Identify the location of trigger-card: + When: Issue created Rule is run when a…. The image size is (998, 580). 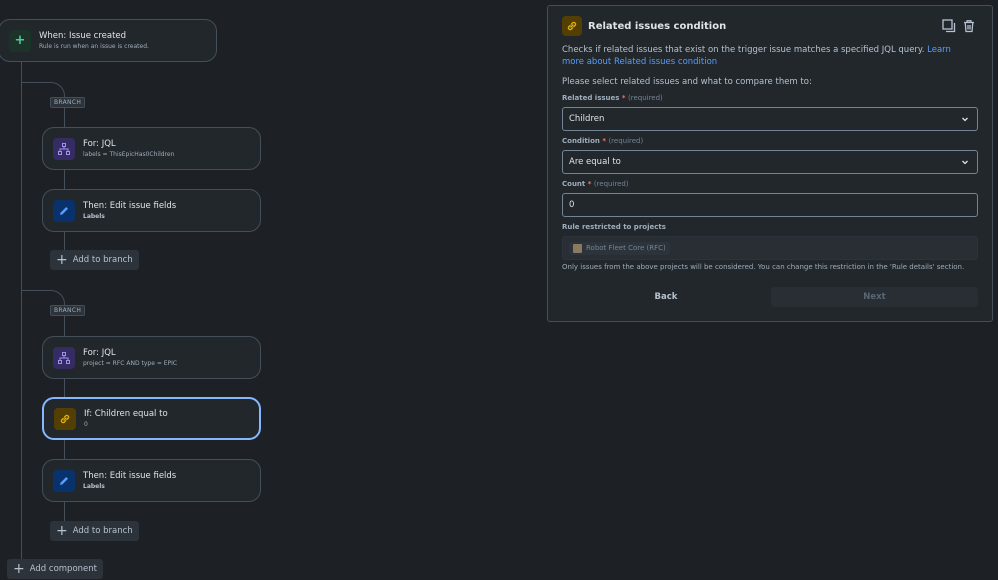
(108, 40).